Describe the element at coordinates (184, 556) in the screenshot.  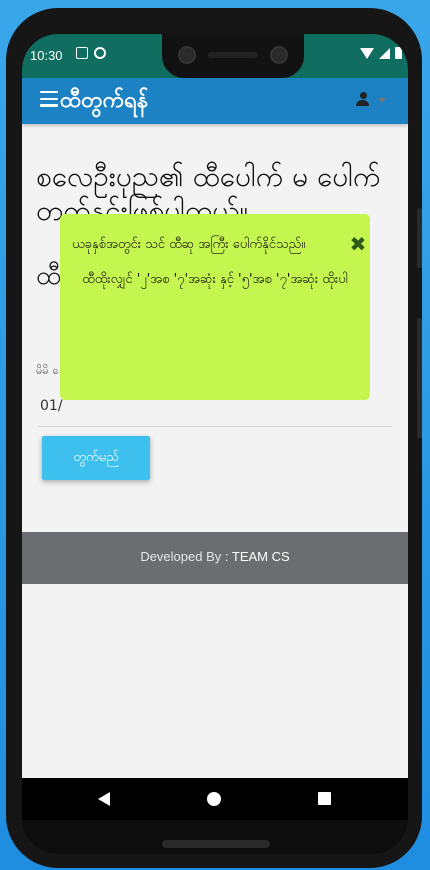
I see `footer-prefix: Developed By :` at that location.